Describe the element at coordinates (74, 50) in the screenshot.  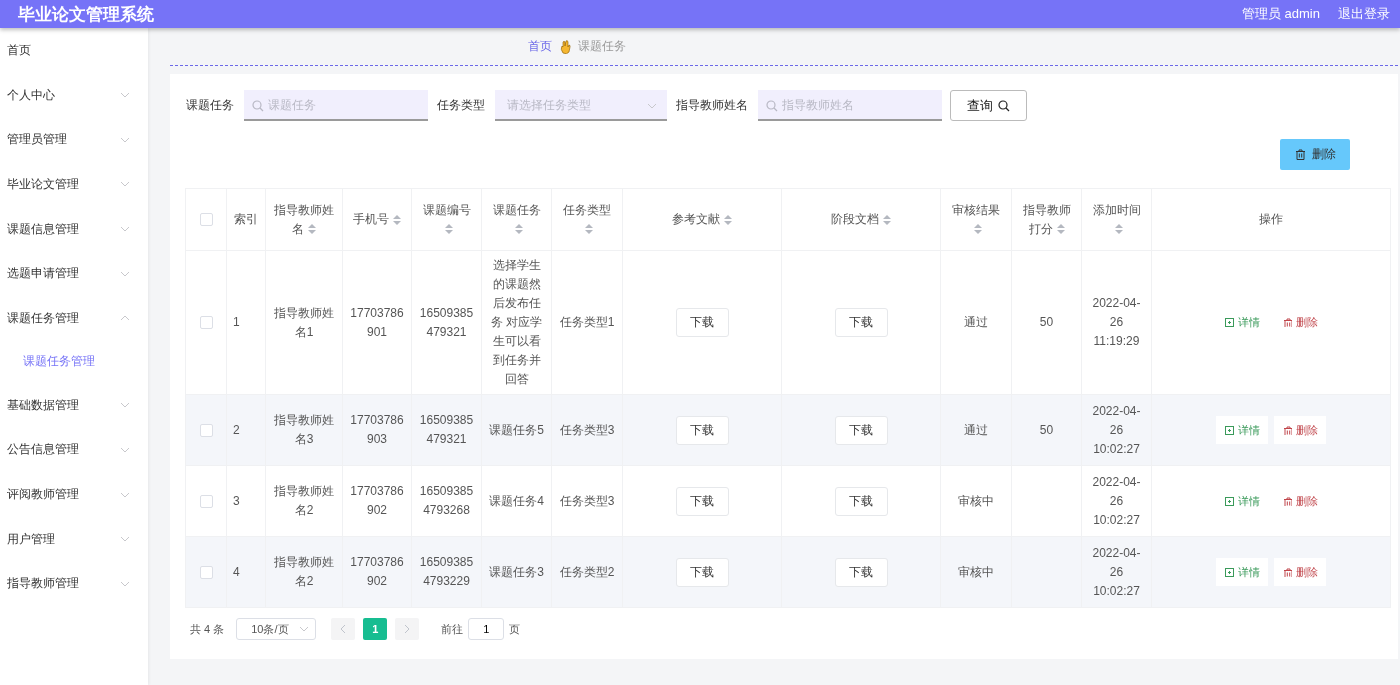
I see `menu-item: 首页` at that location.